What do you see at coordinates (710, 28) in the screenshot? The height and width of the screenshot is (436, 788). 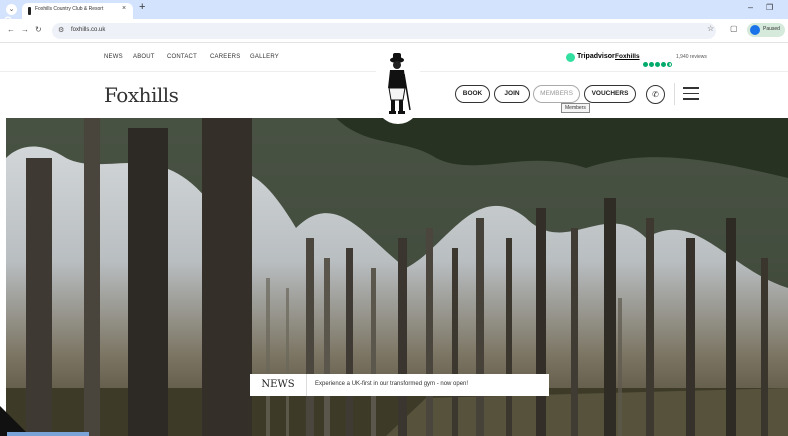 I see `star-icon: ☆` at bounding box center [710, 28].